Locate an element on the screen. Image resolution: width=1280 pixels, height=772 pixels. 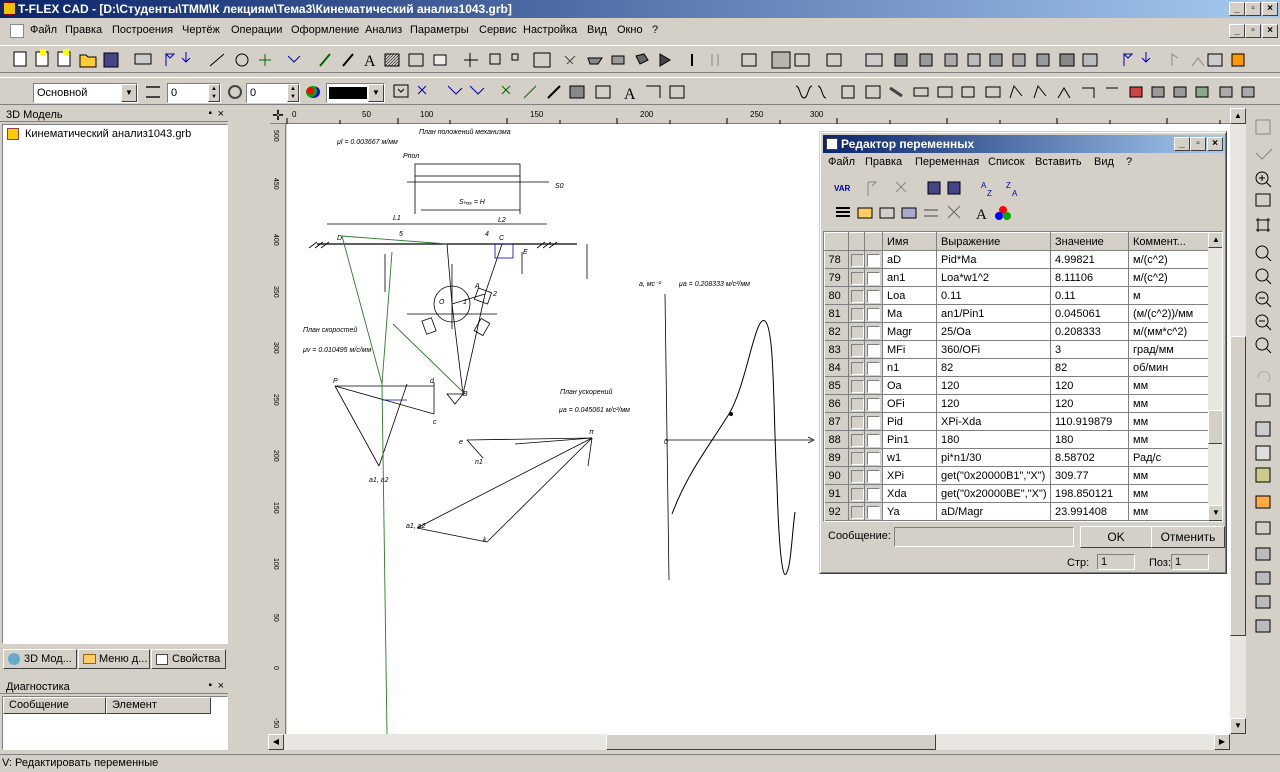
vertical-scroll-thumb is located at coordinates (1238, 486).